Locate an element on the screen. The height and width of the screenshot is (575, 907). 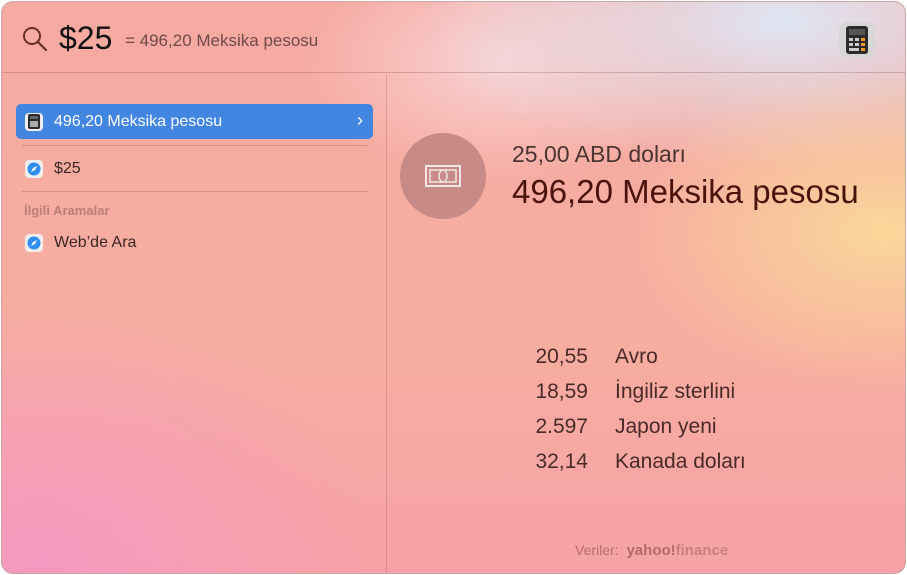
rate-value: 20,55 is located at coordinates (561, 356).